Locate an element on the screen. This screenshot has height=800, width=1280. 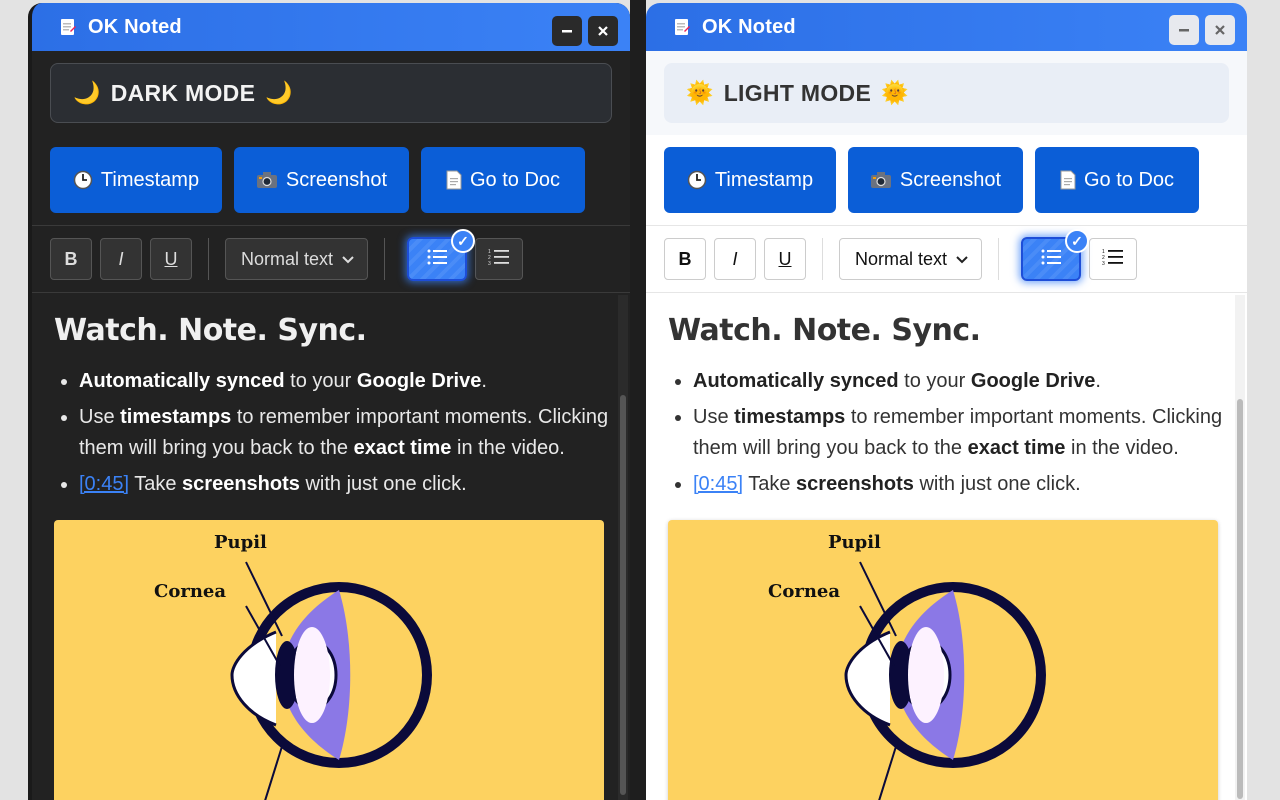
desktop-background is located at coordinates (12, 400).